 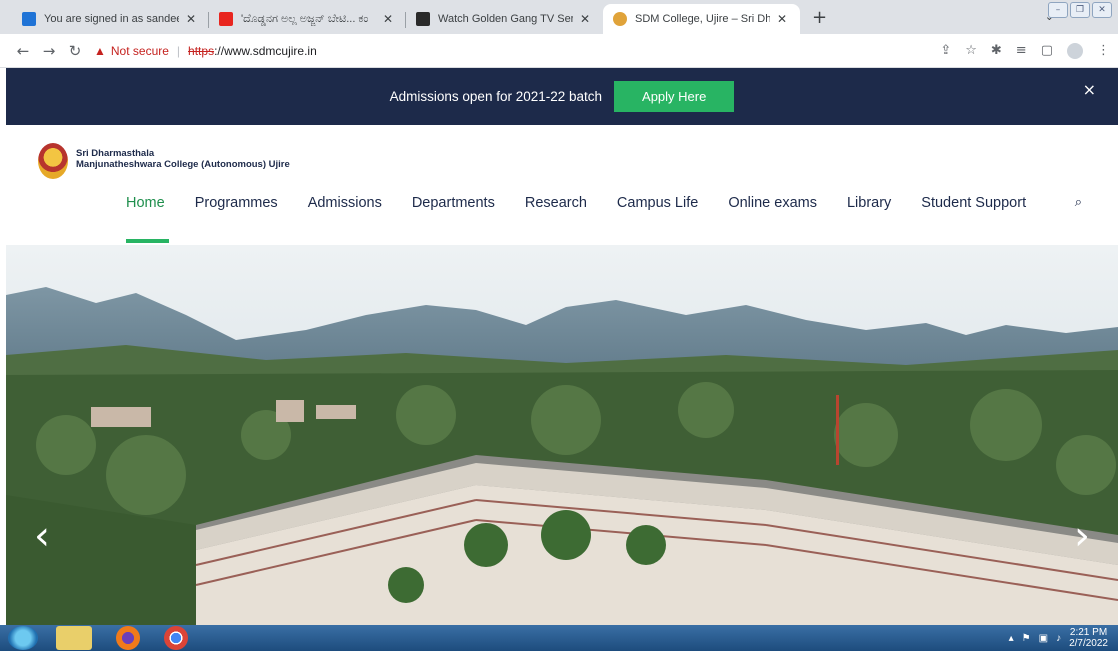 What do you see at coordinates (1011, 638) in the screenshot?
I see `tray-expand-icon: ▴` at bounding box center [1011, 638].